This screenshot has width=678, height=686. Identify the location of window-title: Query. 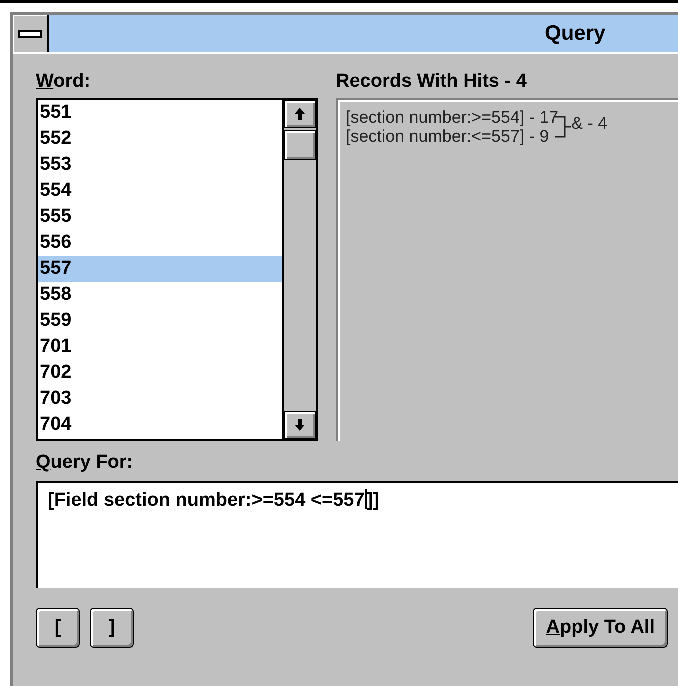
(575, 34).